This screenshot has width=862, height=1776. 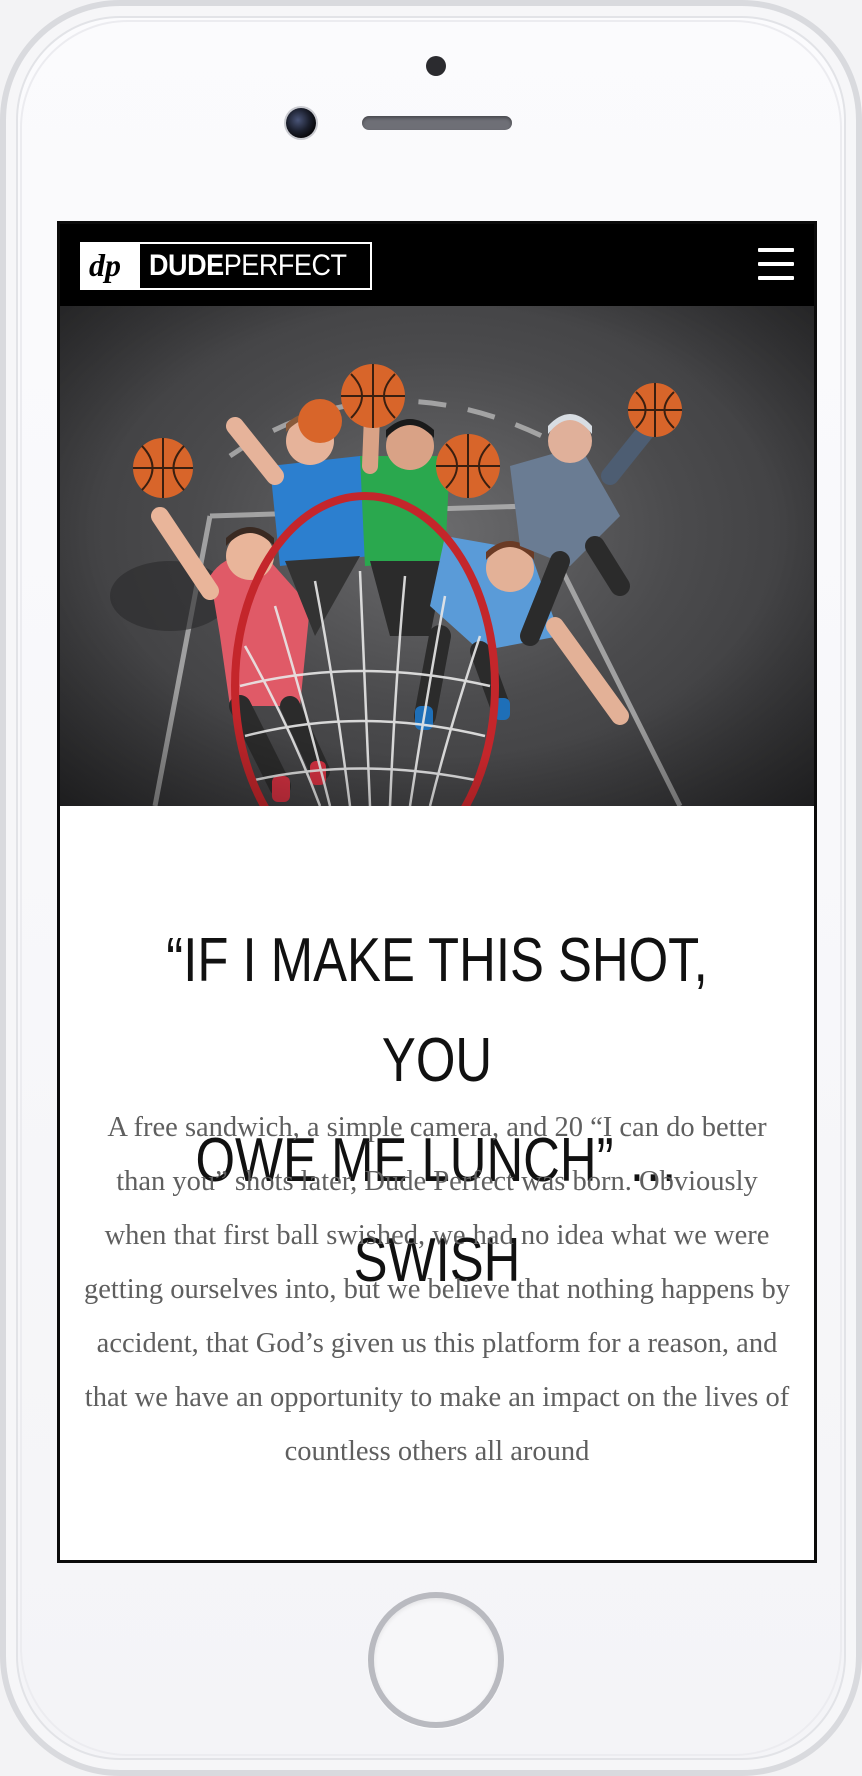 I want to click on navbar: dp DUDE PERFECT, so click(x=437, y=265).